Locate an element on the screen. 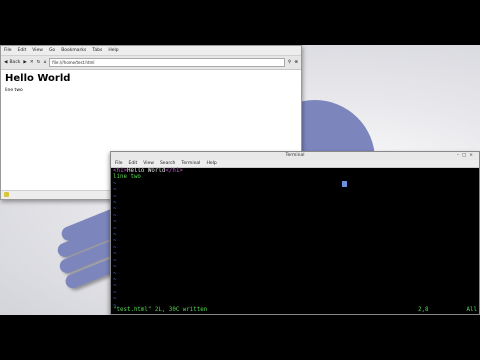 The image size is (480, 360). terminal-menu-search: Search is located at coordinates (167, 163).